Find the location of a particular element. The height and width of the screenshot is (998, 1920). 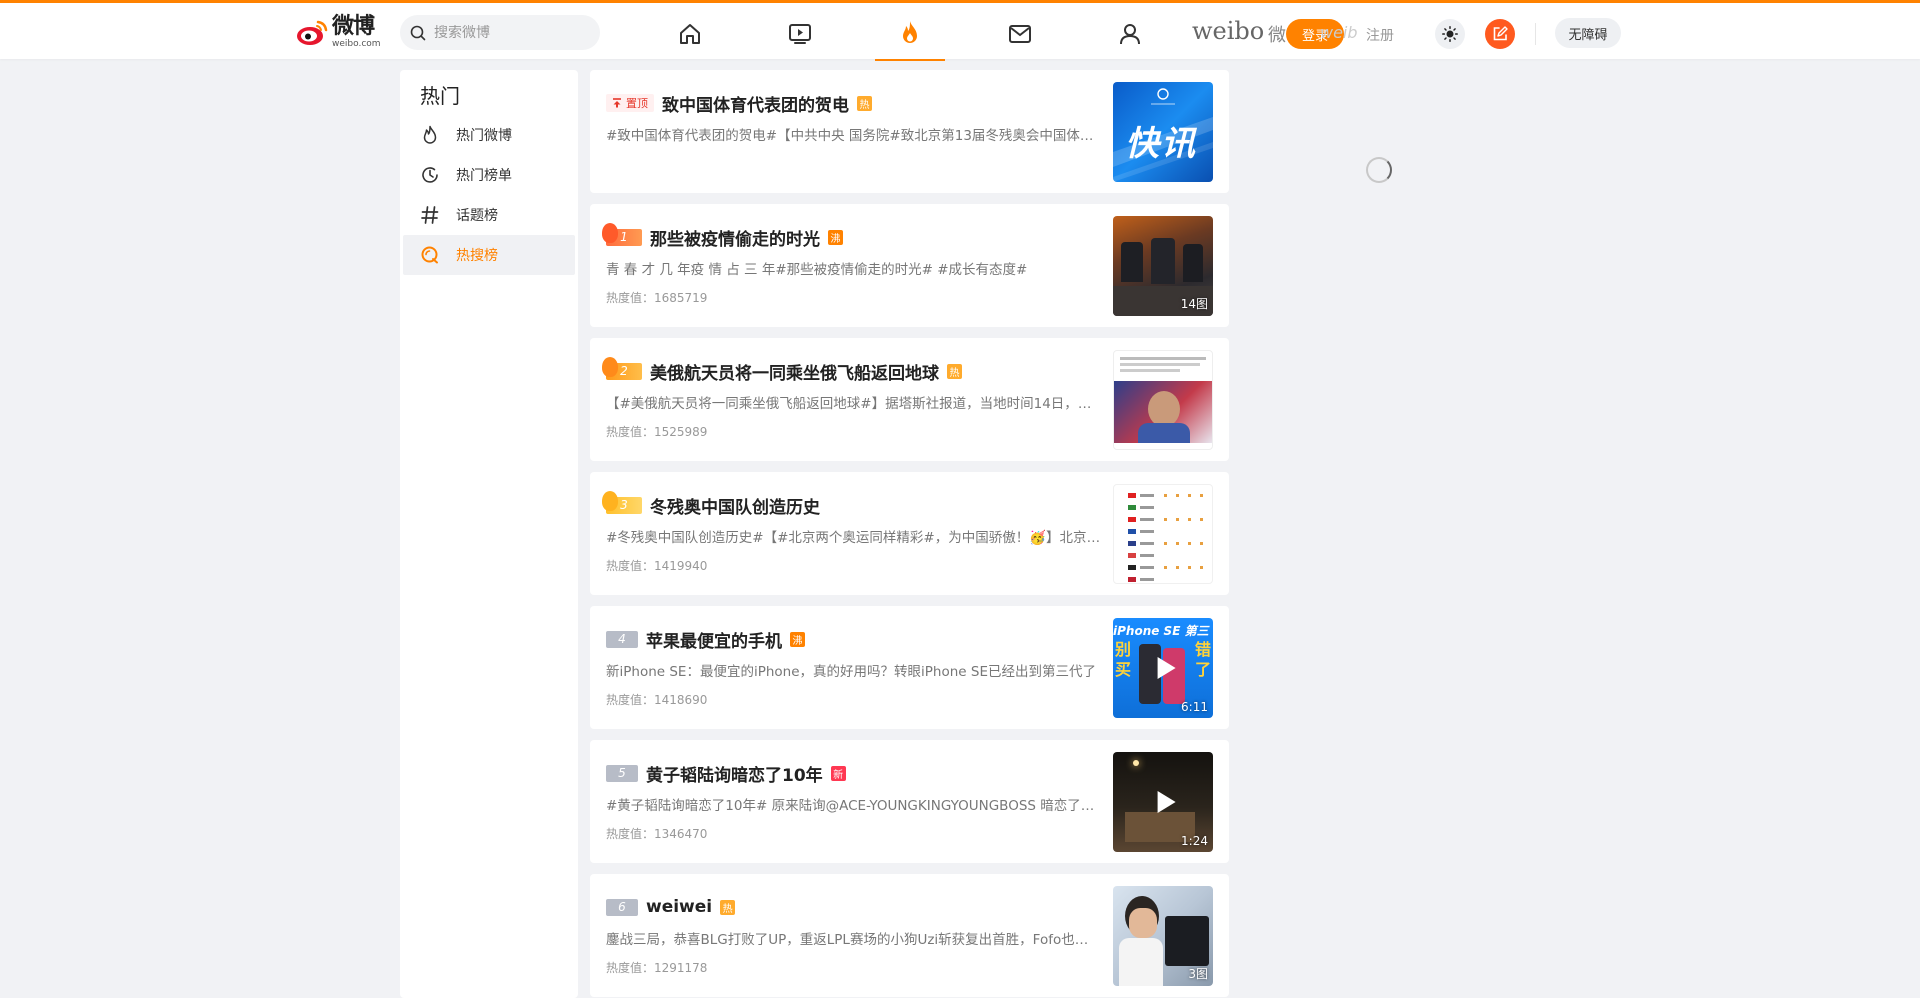

feed-thumbnail: iPhone SE 第三 别买 错了 6:11 is located at coordinates (1163, 668).